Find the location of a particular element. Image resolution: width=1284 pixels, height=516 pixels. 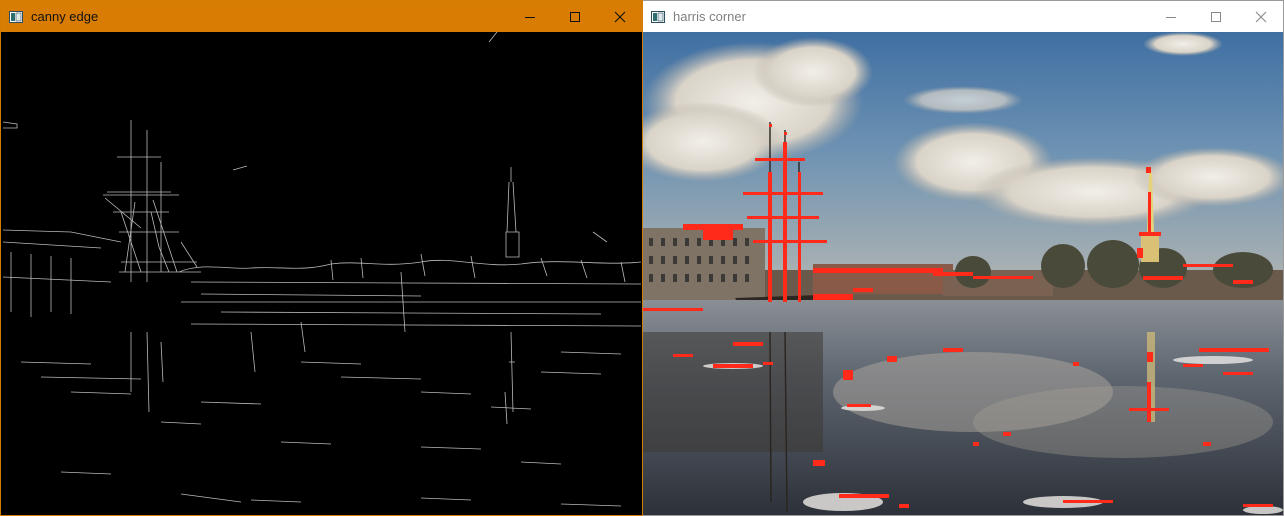

harris-corner-titlebar: harris corner is located at coordinates (963, 16).